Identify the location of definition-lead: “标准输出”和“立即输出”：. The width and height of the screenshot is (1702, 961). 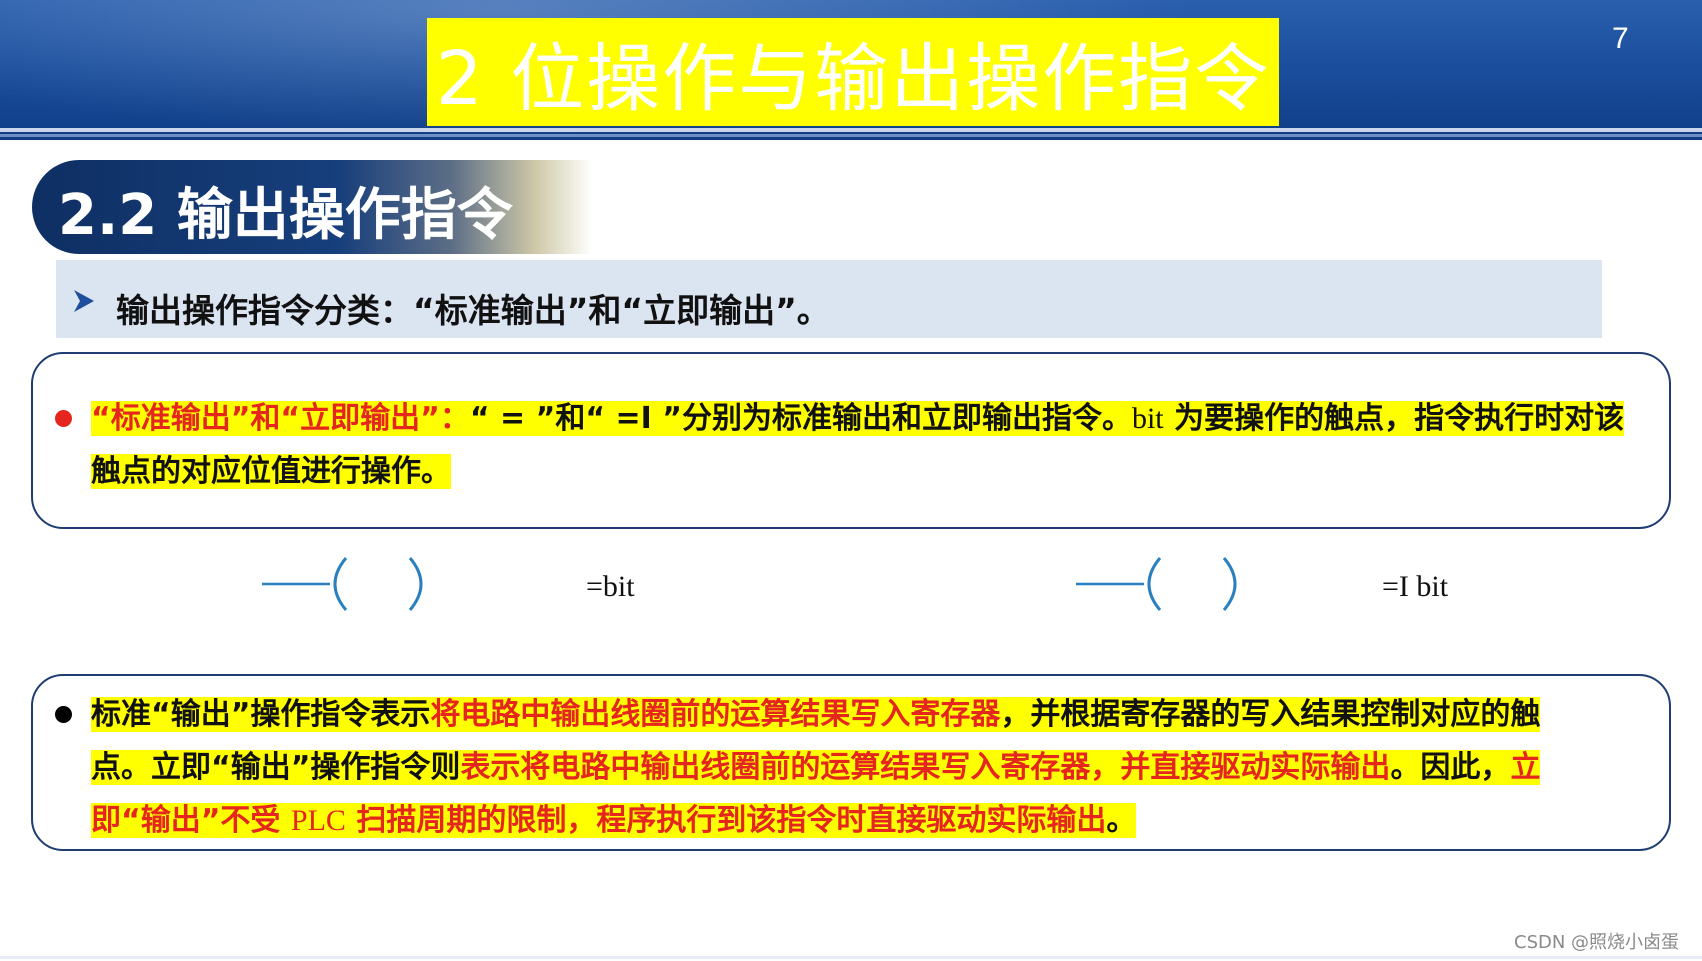
(280, 418).